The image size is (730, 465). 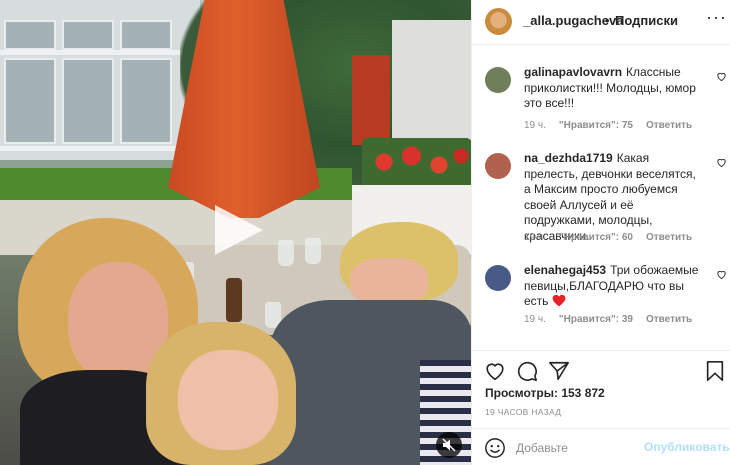 What do you see at coordinates (601, 22) in the screenshot?
I see `post-header: _alla.pugacheva • Подписки ···` at bounding box center [601, 22].